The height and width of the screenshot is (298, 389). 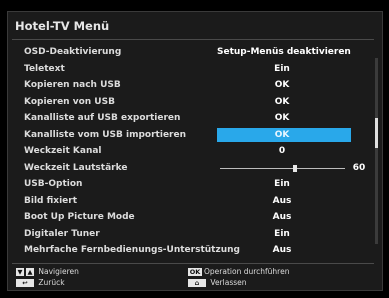 I want to click on menu-item-label: Digitaler Tuner, so click(x=62, y=233).